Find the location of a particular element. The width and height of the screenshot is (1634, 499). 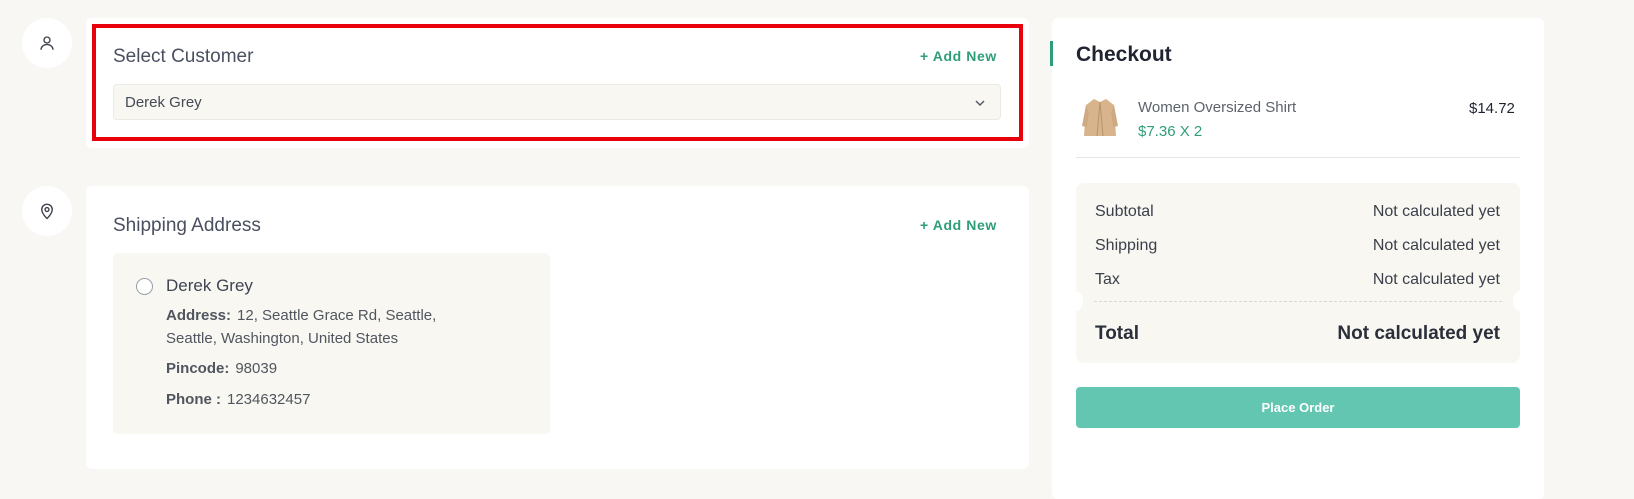

phone-line: Phone : 1234632457 is located at coordinates (238, 399).